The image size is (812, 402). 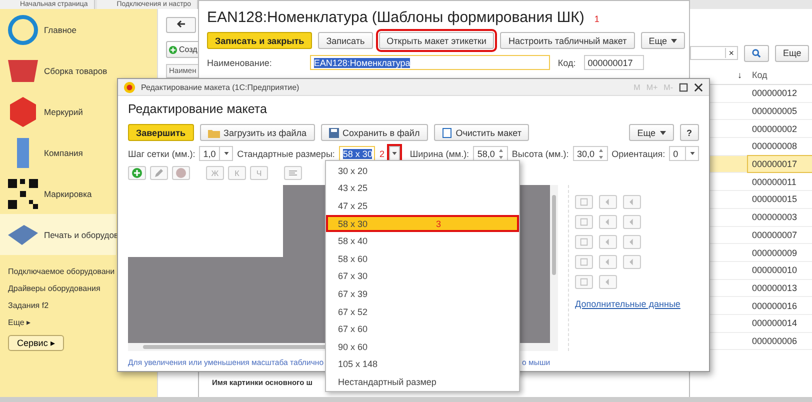 What do you see at coordinates (590, 153) in the screenshot?
I see `height-field: 30,0` at bounding box center [590, 153].